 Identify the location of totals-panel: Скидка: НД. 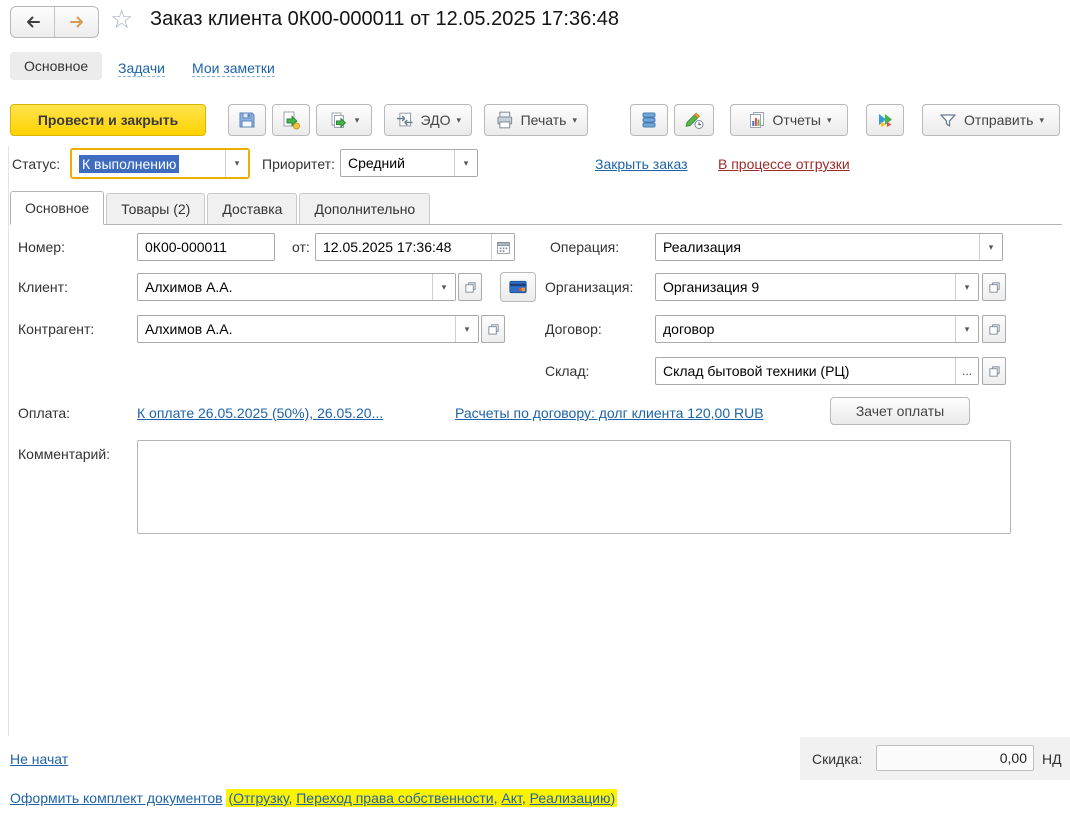
(935, 758).